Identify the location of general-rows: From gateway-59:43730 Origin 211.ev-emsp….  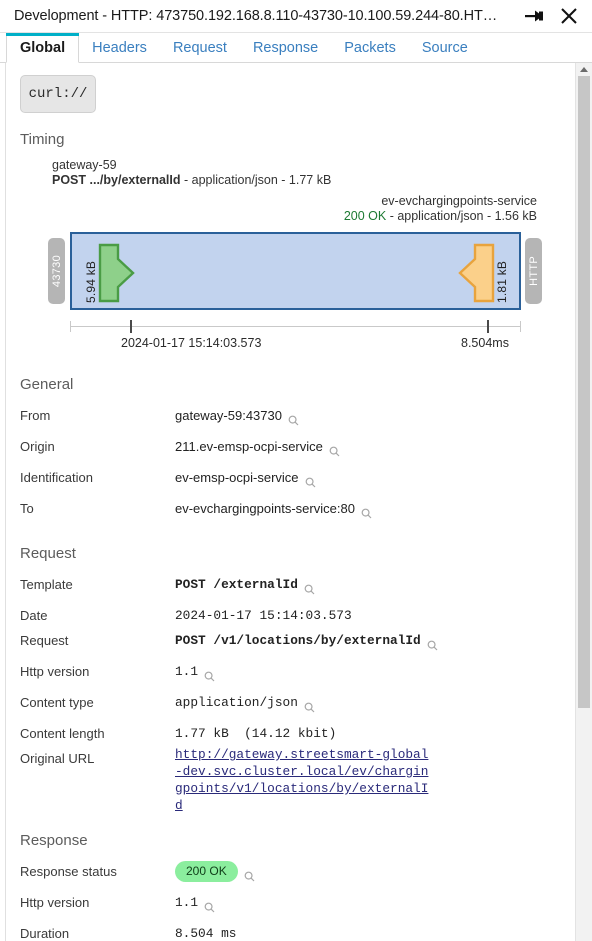
(287, 465).